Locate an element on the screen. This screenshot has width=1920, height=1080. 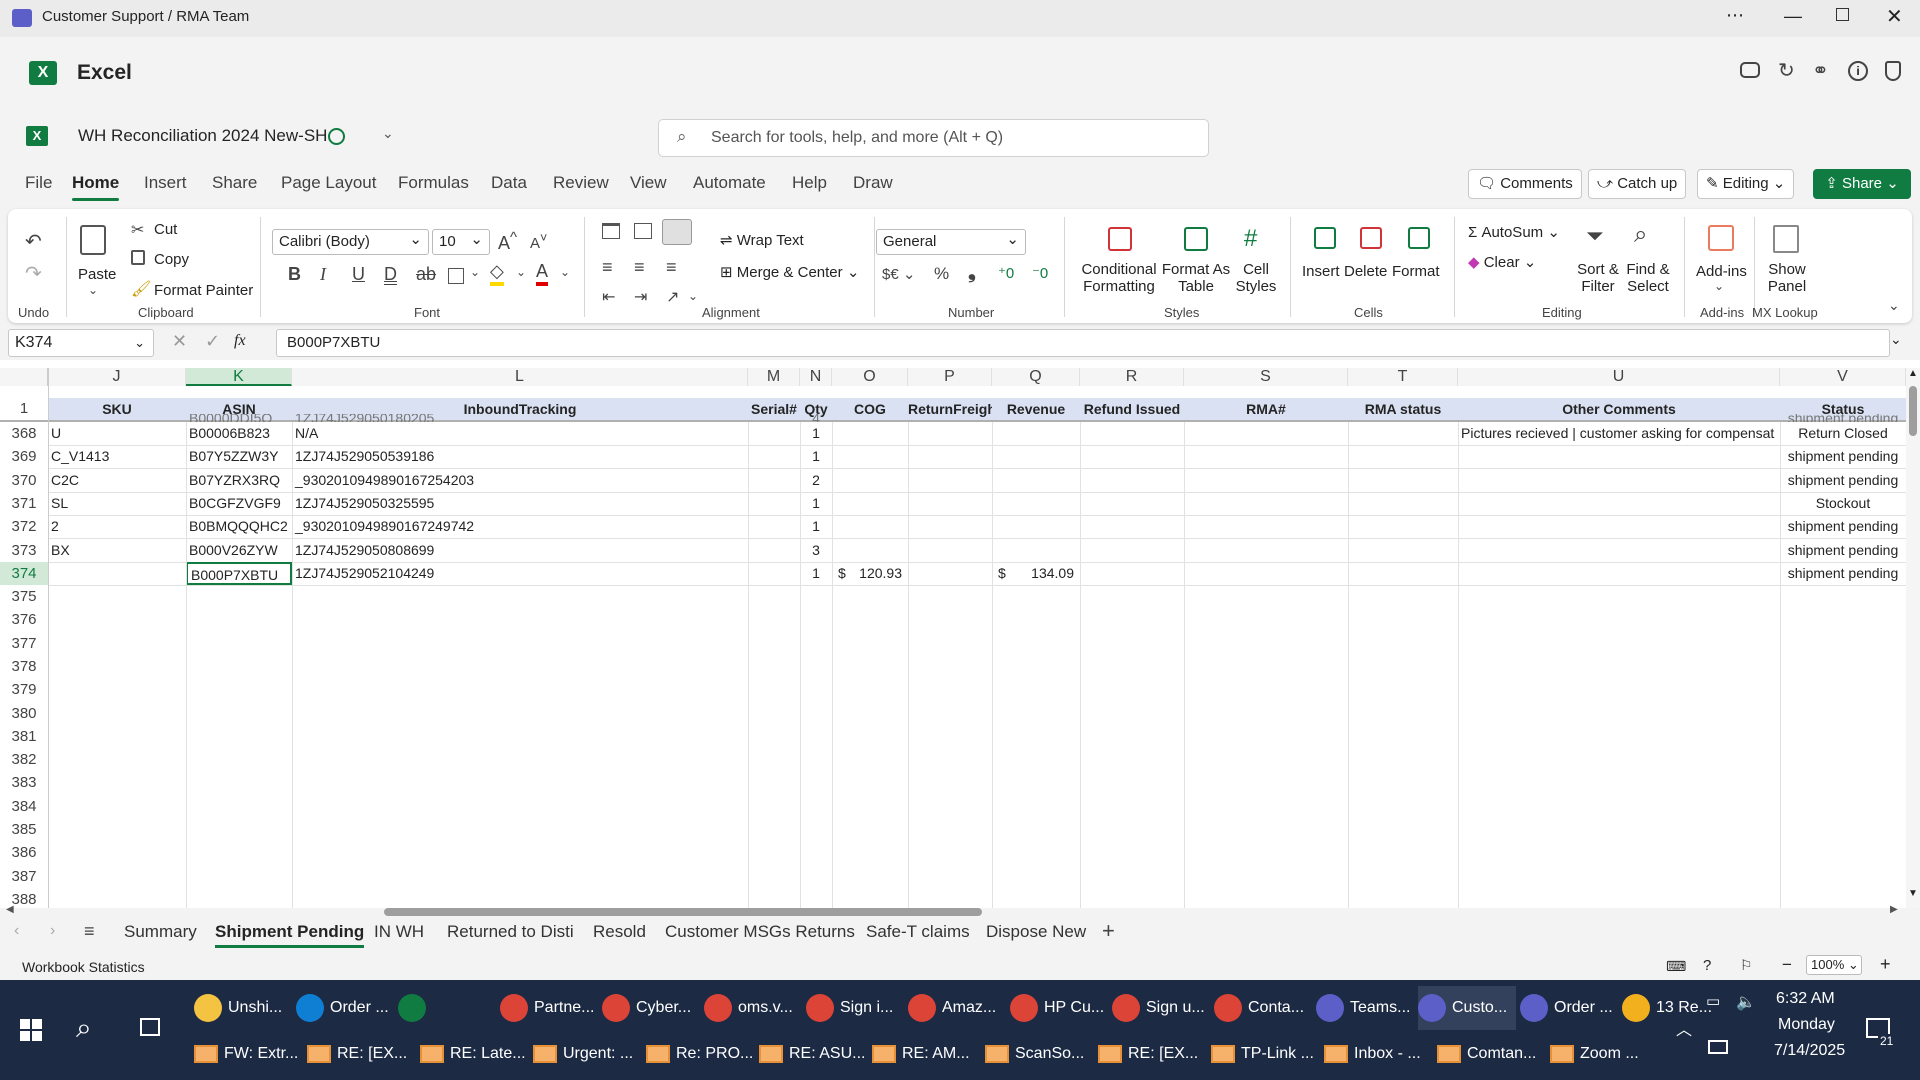
shield-icon is located at coordinates (1893, 71).